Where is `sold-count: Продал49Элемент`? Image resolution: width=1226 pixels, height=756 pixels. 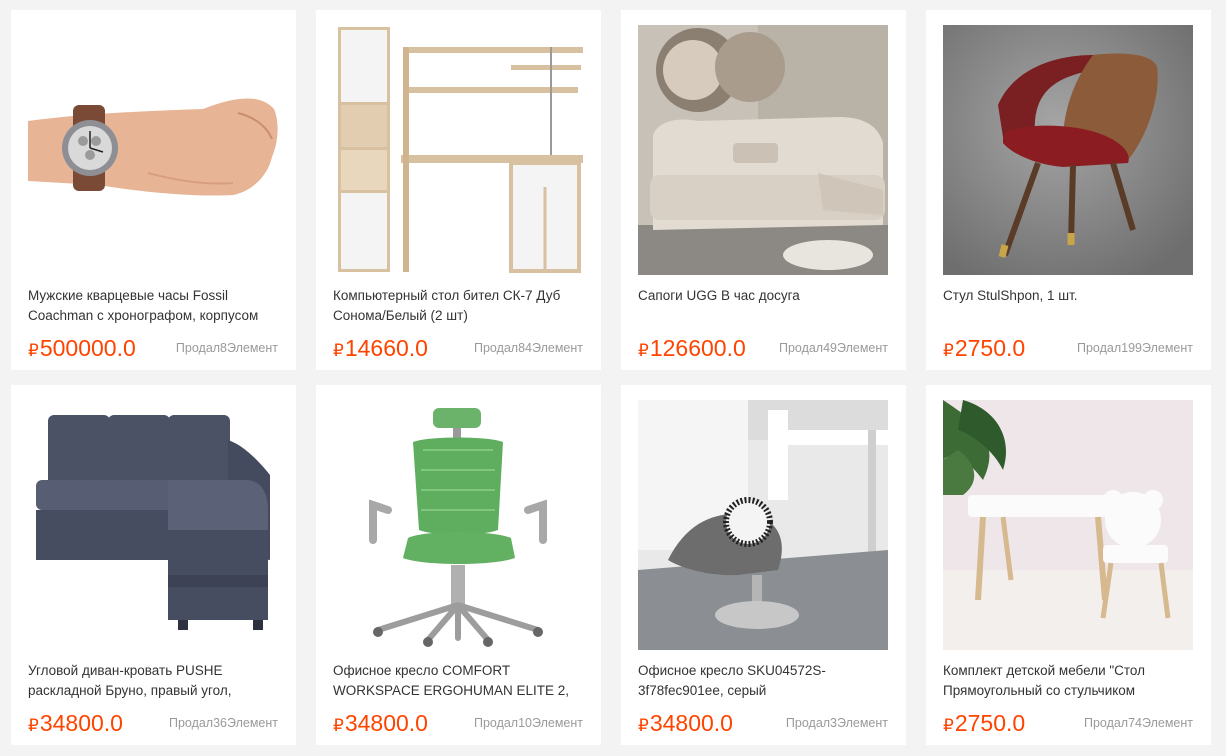 sold-count: Продал49Элемент is located at coordinates (833, 348).